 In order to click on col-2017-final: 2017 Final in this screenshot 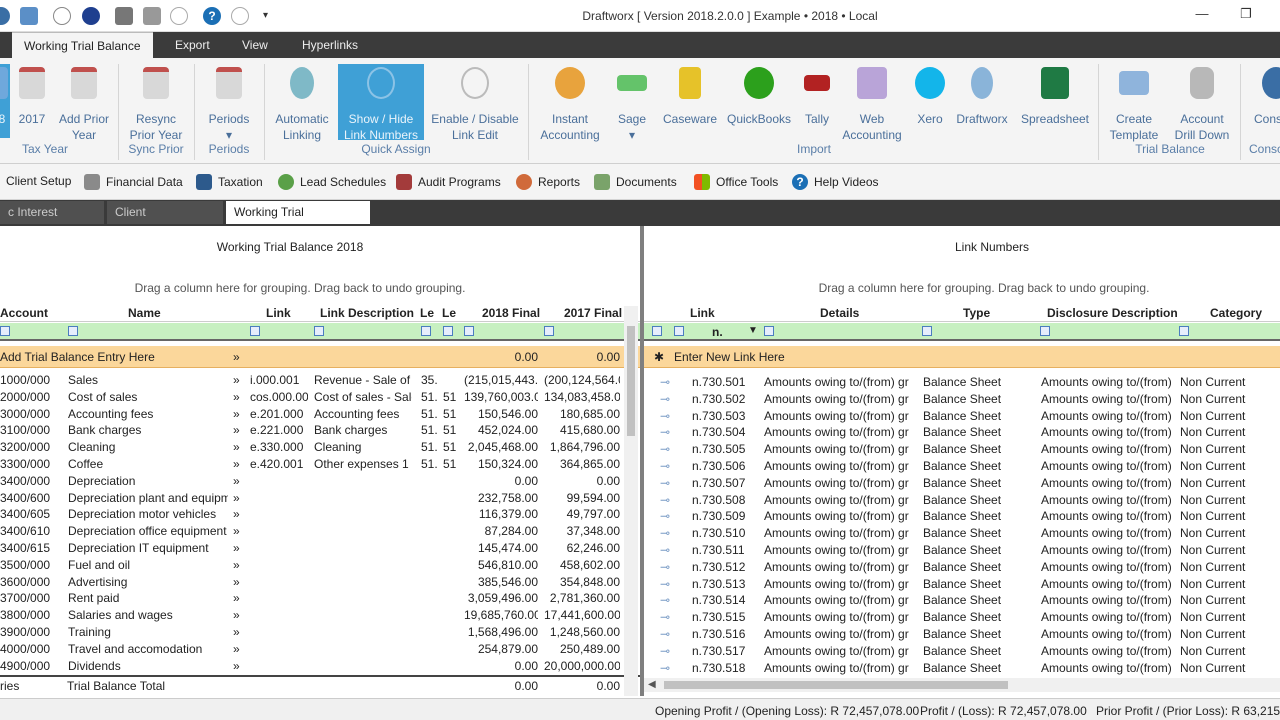, I will do `click(593, 313)`.